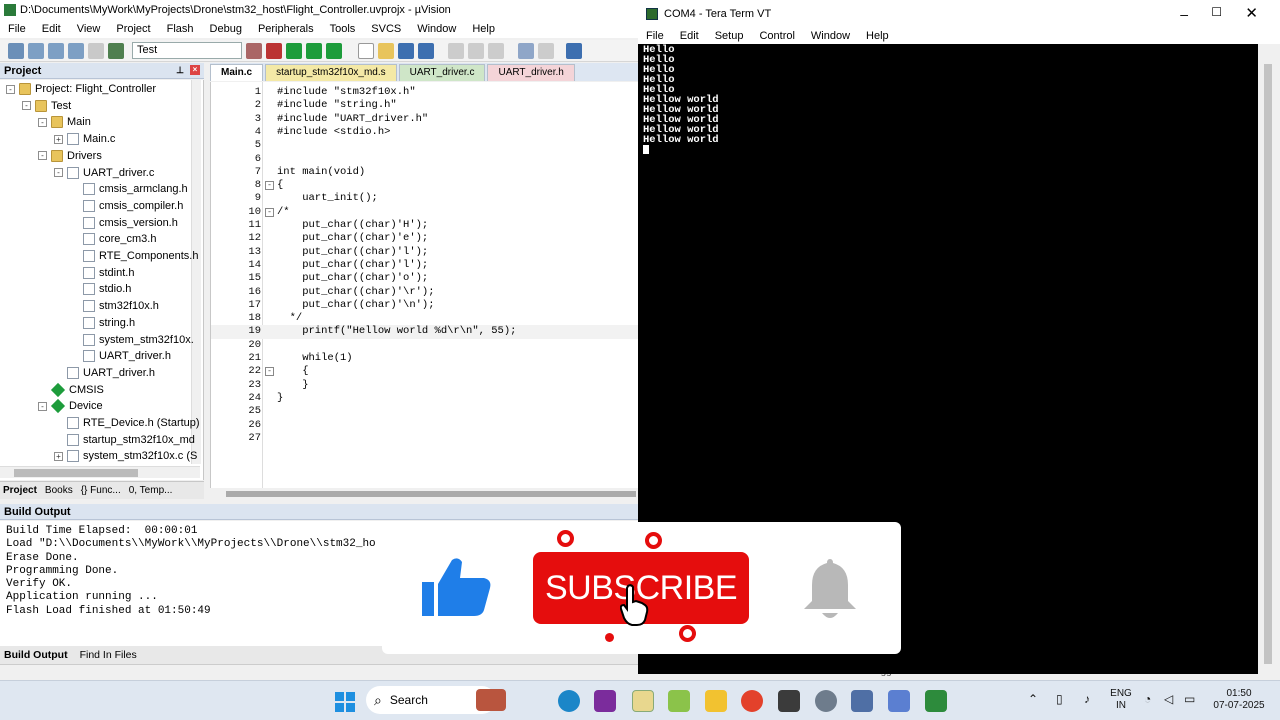  What do you see at coordinates (1147, 699) in the screenshot?
I see `wifi-icon: ◔` at bounding box center [1147, 699].